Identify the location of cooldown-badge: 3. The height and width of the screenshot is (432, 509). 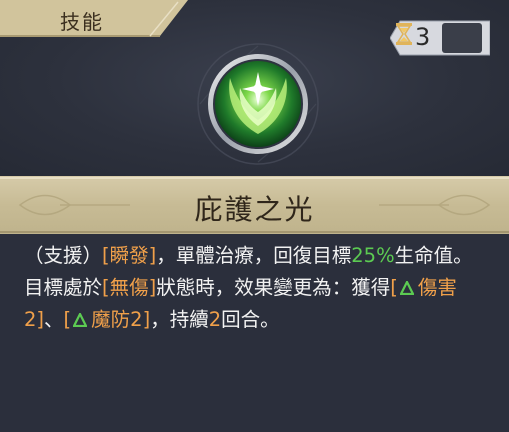
(440, 38).